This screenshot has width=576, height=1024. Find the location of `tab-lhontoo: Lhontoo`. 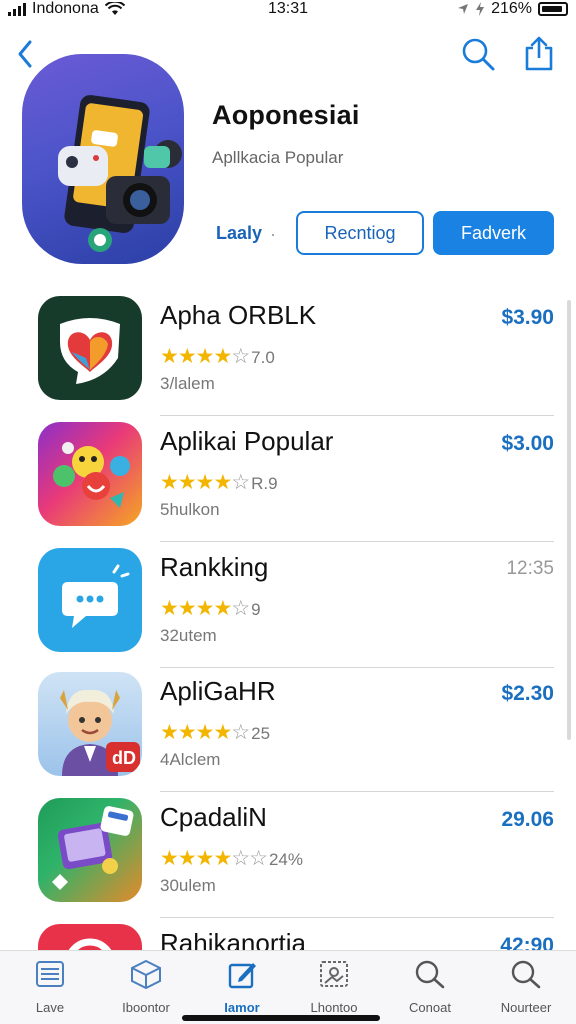

tab-lhontoo: Lhontoo is located at coordinates (334, 989).